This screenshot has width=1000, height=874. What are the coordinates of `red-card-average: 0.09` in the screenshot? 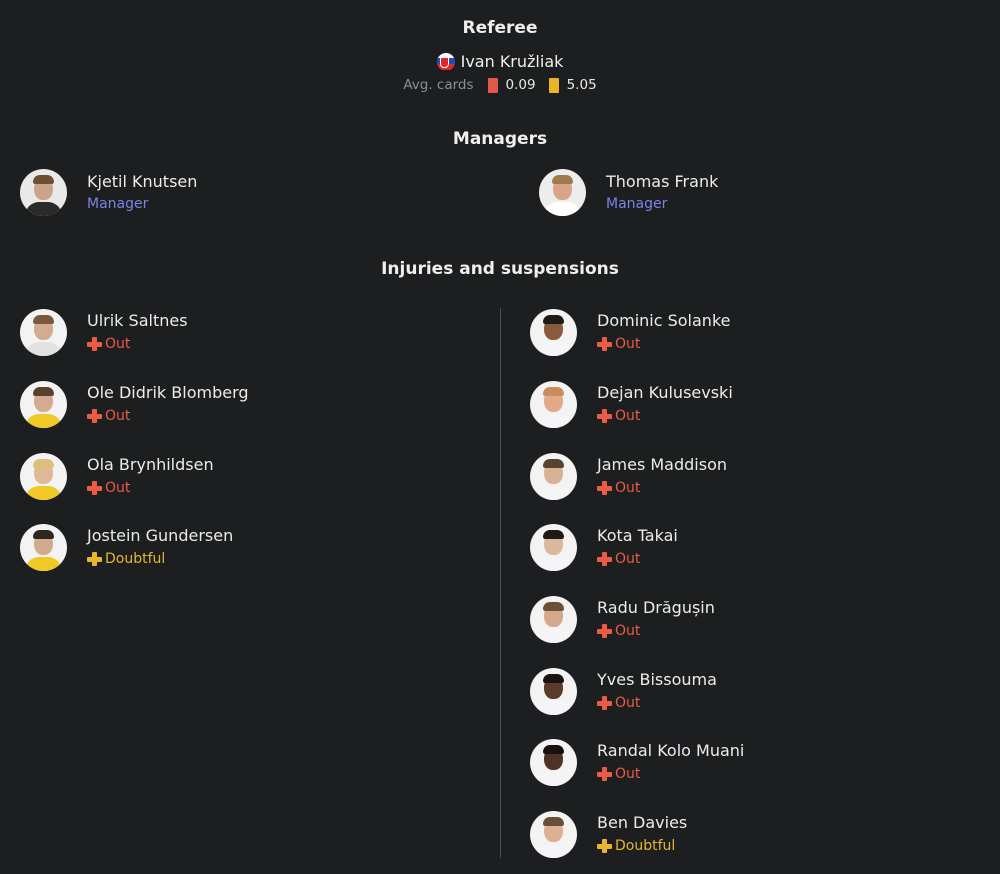 It's located at (520, 85).